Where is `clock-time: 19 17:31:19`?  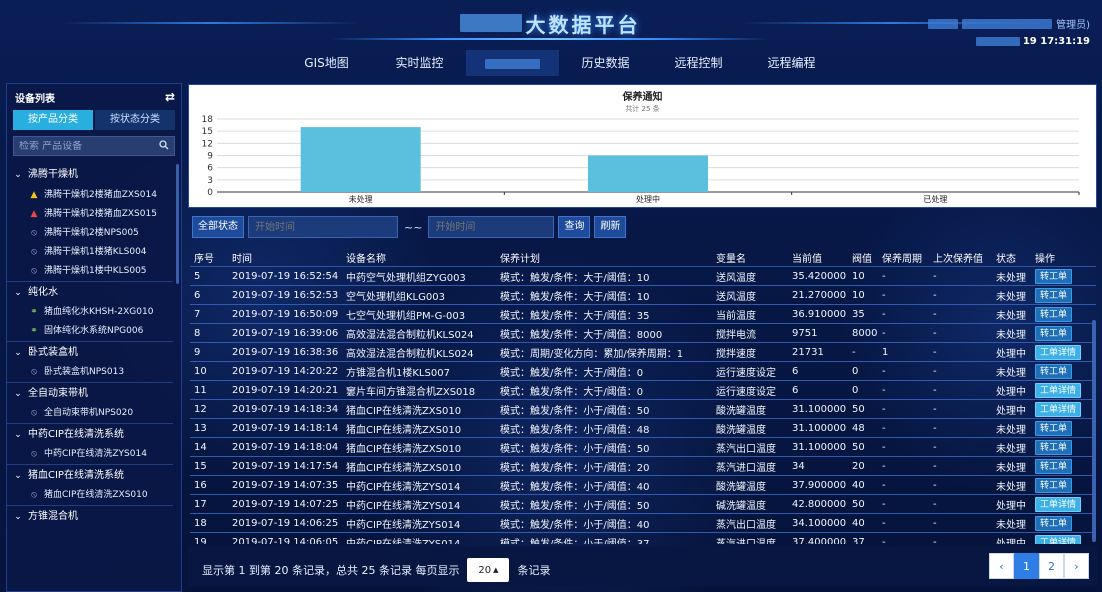 clock-time: 19 17:31:19 is located at coordinates (1056, 41).